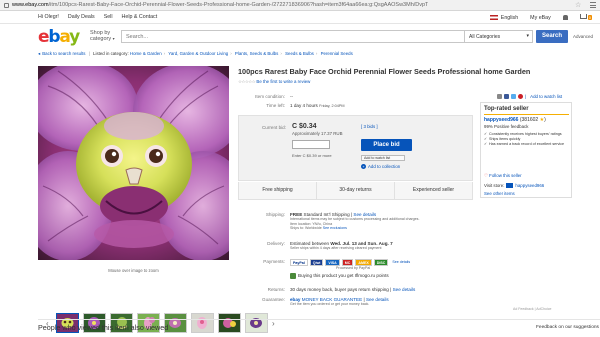 The height and width of the screenshot is (337, 600). I want to click on back-arrow-icon: ◂, so click(39, 53).